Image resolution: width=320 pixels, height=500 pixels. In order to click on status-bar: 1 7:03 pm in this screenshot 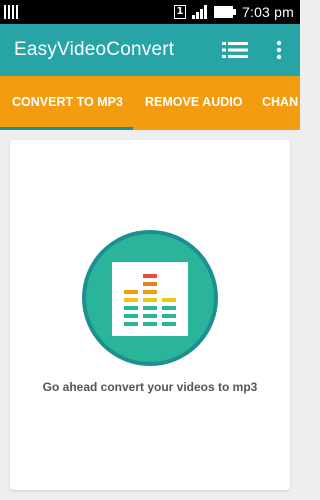, I will do `click(150, 12)`.